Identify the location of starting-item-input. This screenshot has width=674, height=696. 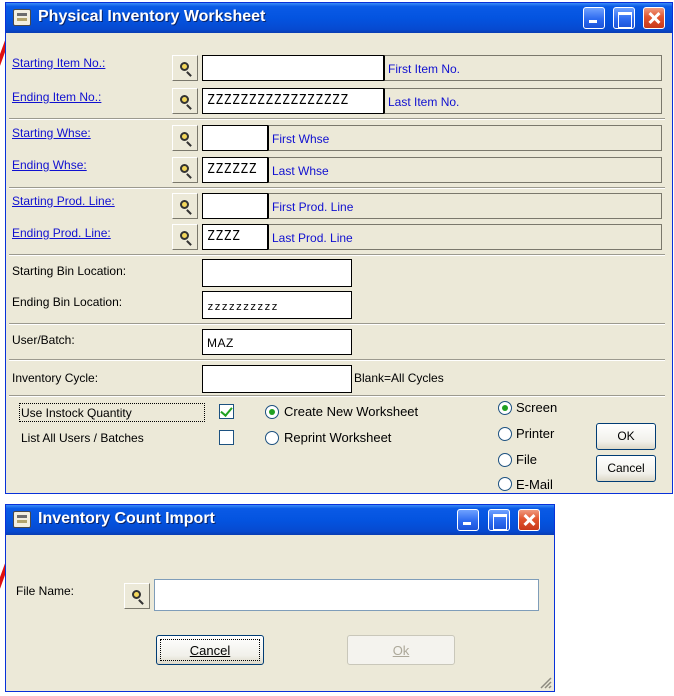
(293, 68).